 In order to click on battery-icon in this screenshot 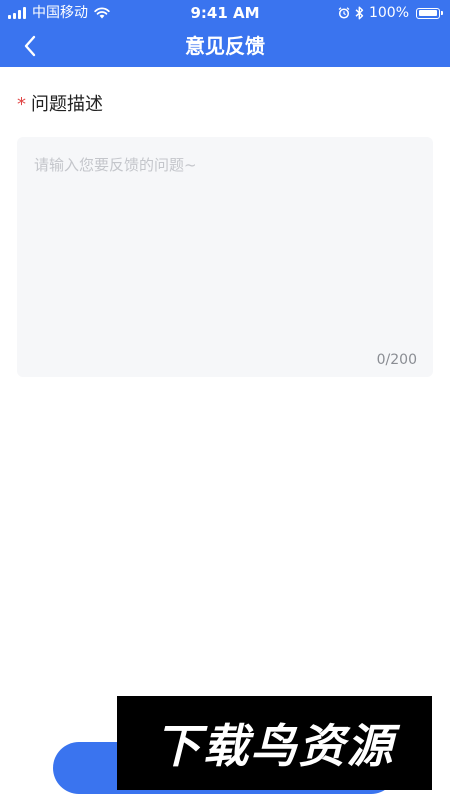, I will do `click(429, 13)`.